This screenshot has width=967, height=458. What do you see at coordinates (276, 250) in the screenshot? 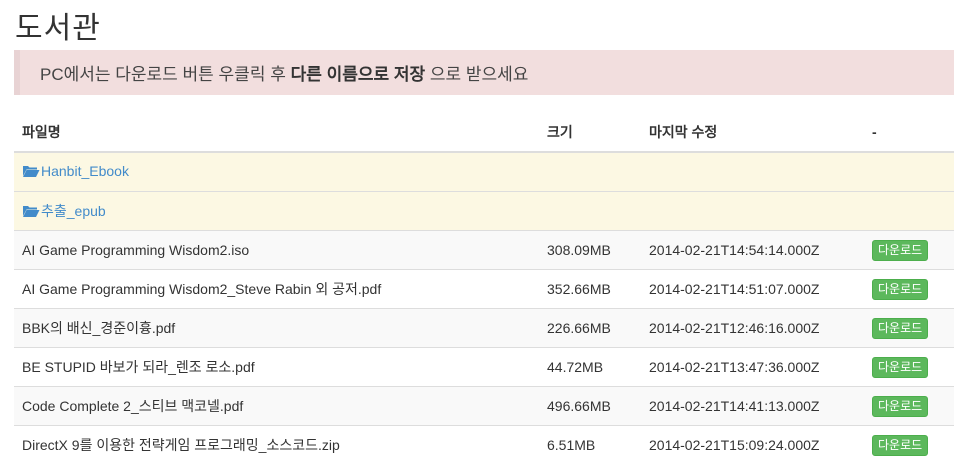
I see `file-name: AI Game Programming Wisdom2.iso` at bounding box center [276, 250].